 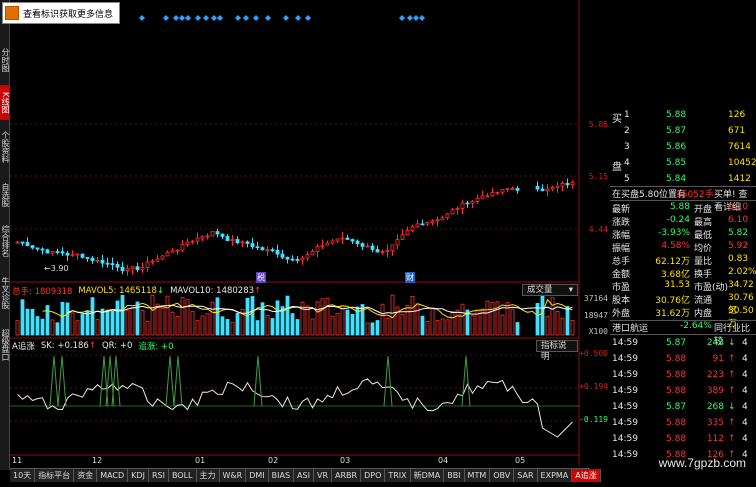 I want to click on indicator-tab: MTM, so click(x=478, y=475).